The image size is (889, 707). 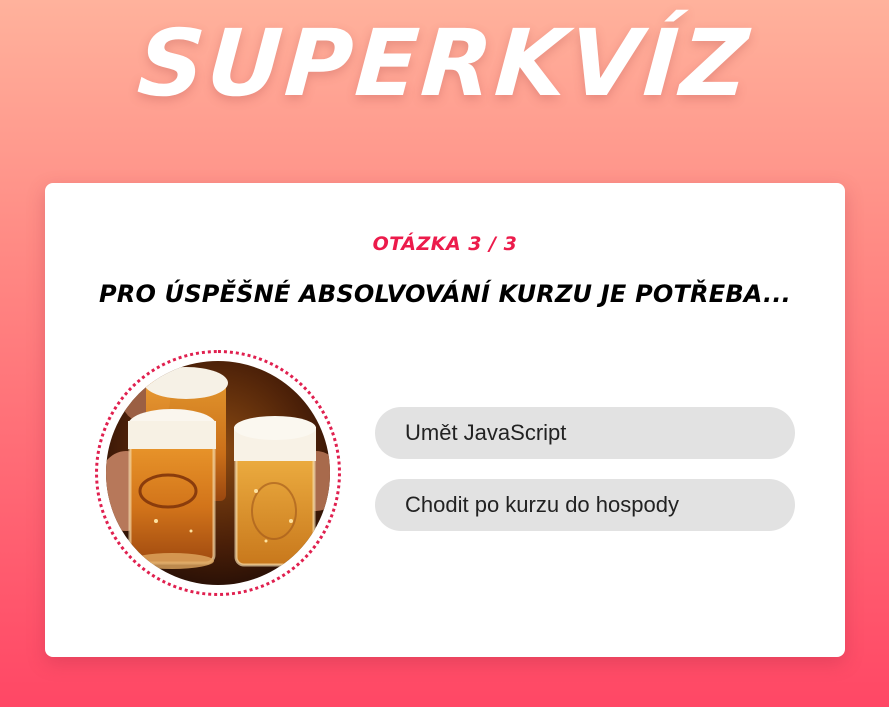 I want to click on question-image-frame, so click(x=218, y=473).